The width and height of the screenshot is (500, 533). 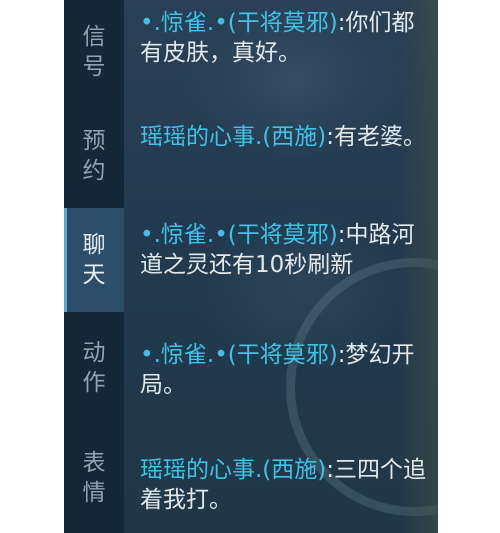 I want to click on chat-message: 瑶瑶的心事.(西施):有老婆。, so click(x=285, y=137).